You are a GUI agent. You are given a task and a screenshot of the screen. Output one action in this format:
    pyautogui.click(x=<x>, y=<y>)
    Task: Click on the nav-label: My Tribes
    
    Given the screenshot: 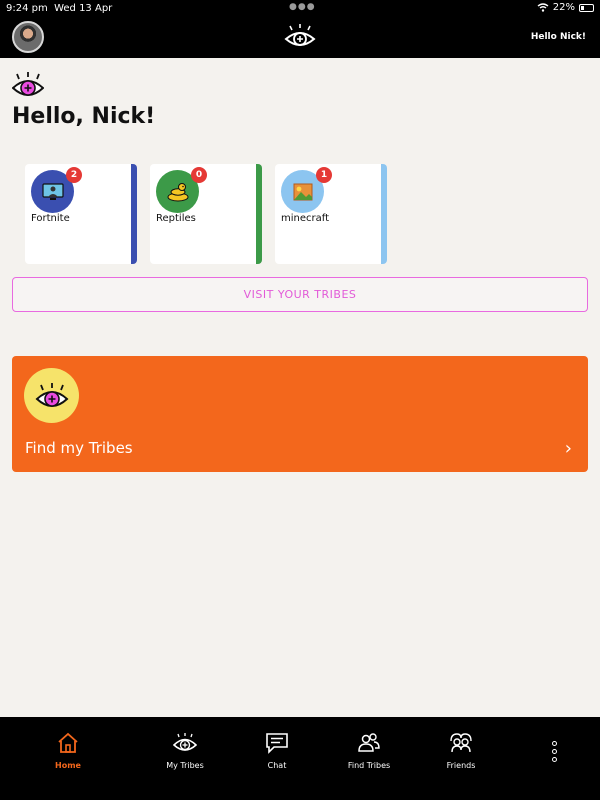 What is the action you would take?
    pyautogui.click(x=185, y=765)
    